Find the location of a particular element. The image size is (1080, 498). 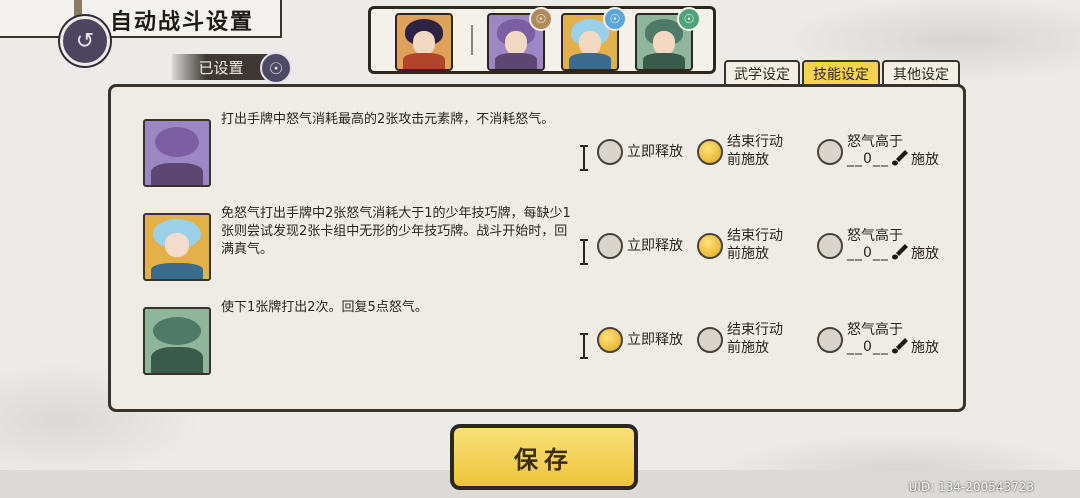

portrait-leader is located at coordinates (424, 42).